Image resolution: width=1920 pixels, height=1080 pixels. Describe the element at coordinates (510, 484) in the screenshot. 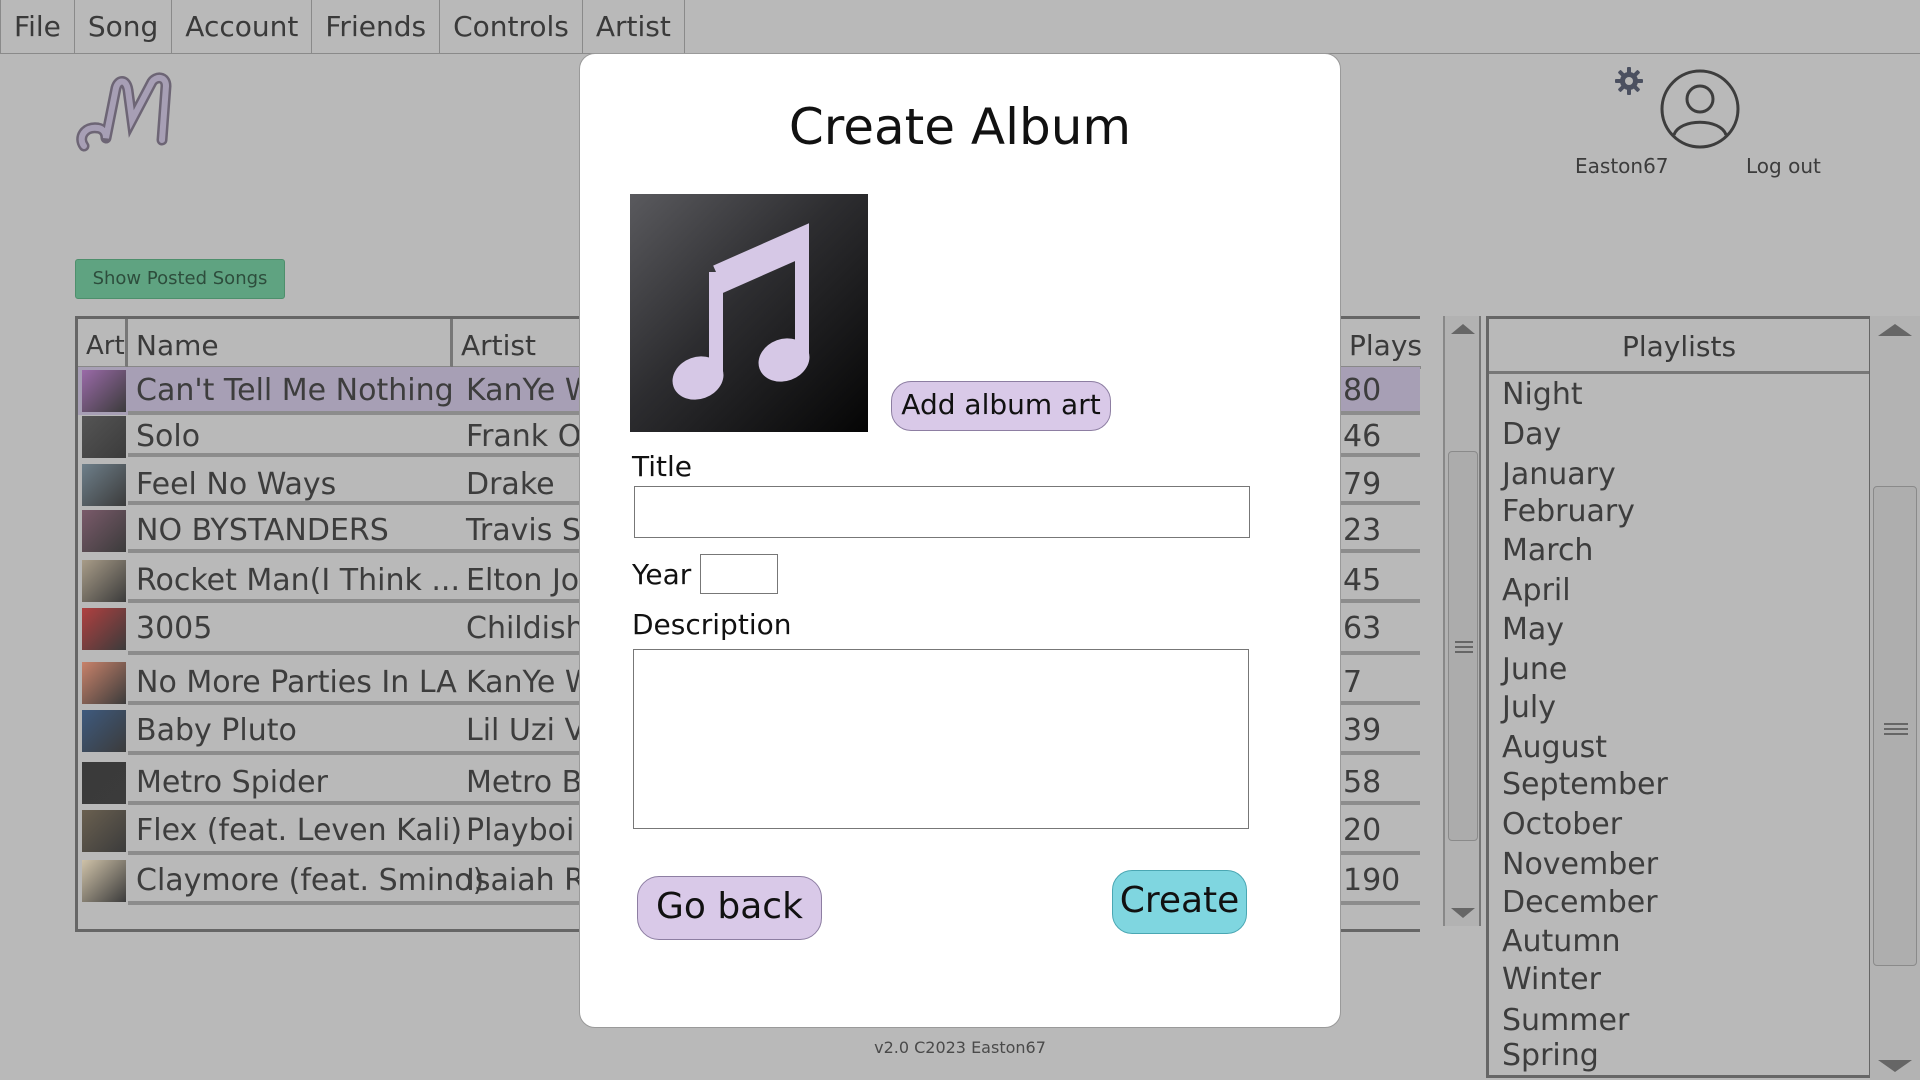

I see `song-artist-cell: Drake` at that location.